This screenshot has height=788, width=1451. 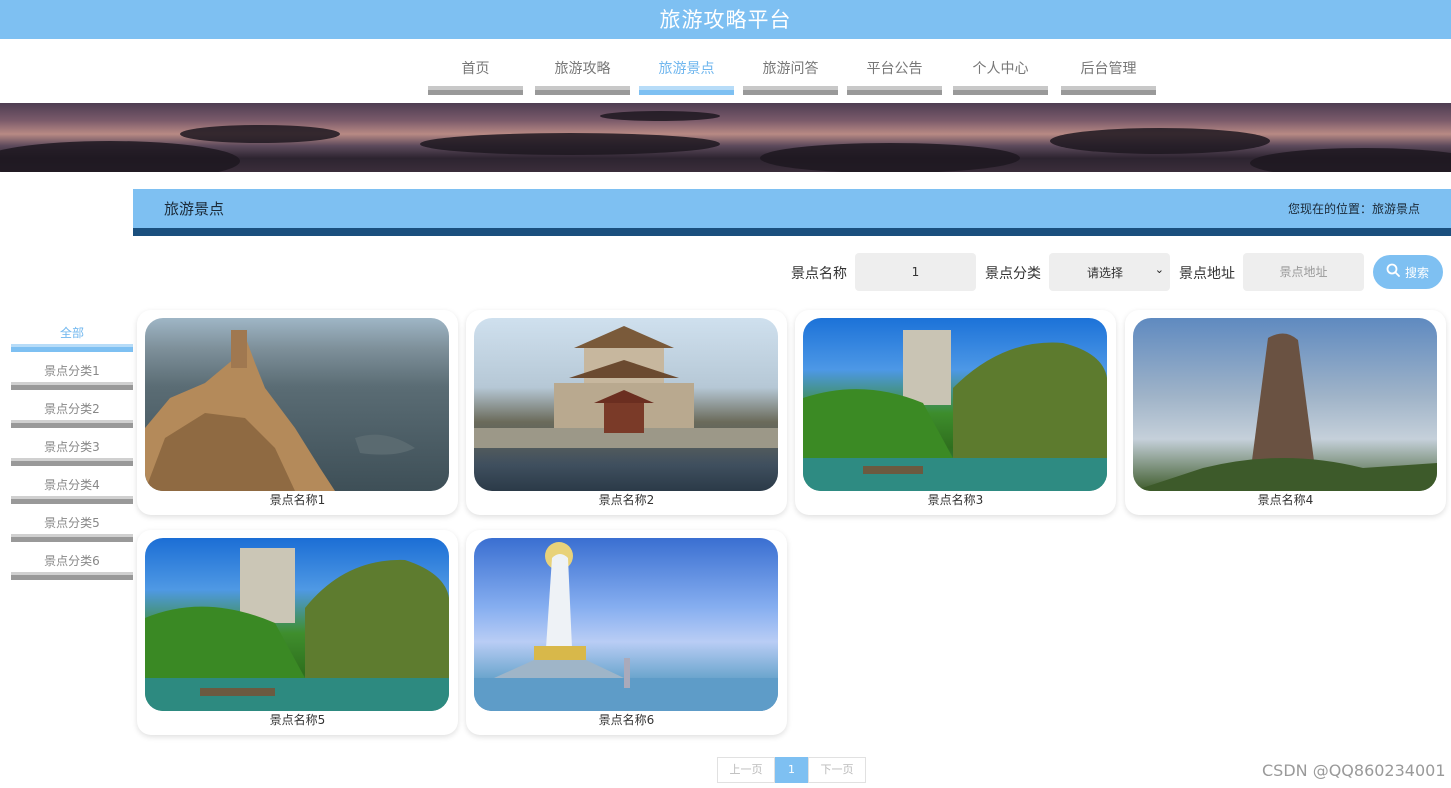 What do you see at coordinates (1393, 270) in the screenshot?
I see `search-icon` at bounding box center [1393, 270].